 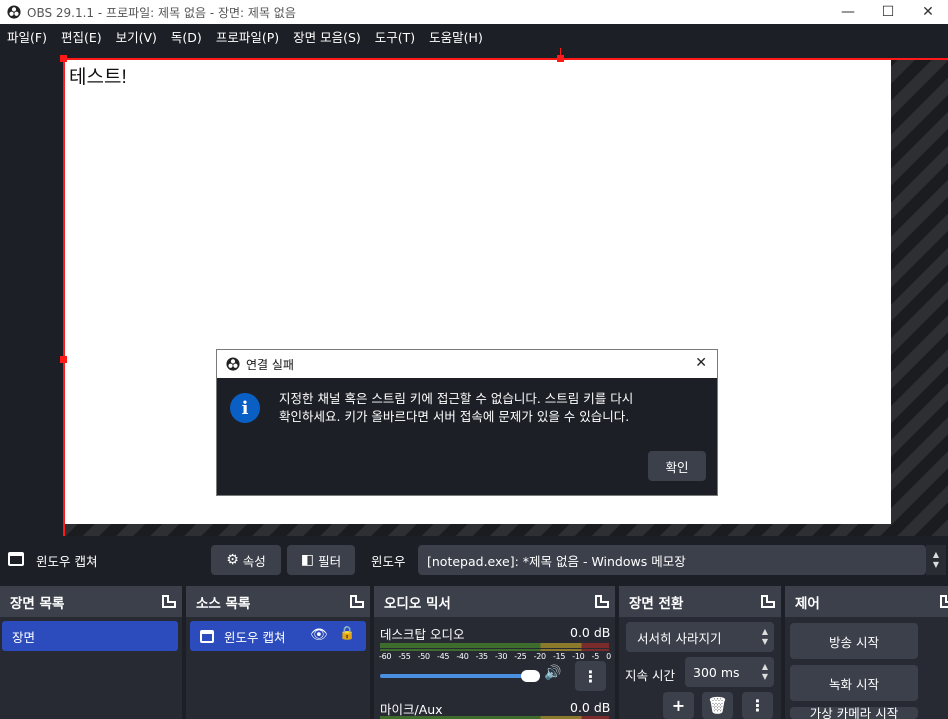 I want to click on scenes-dock: 장면 목록, so click(x=91, y=652).